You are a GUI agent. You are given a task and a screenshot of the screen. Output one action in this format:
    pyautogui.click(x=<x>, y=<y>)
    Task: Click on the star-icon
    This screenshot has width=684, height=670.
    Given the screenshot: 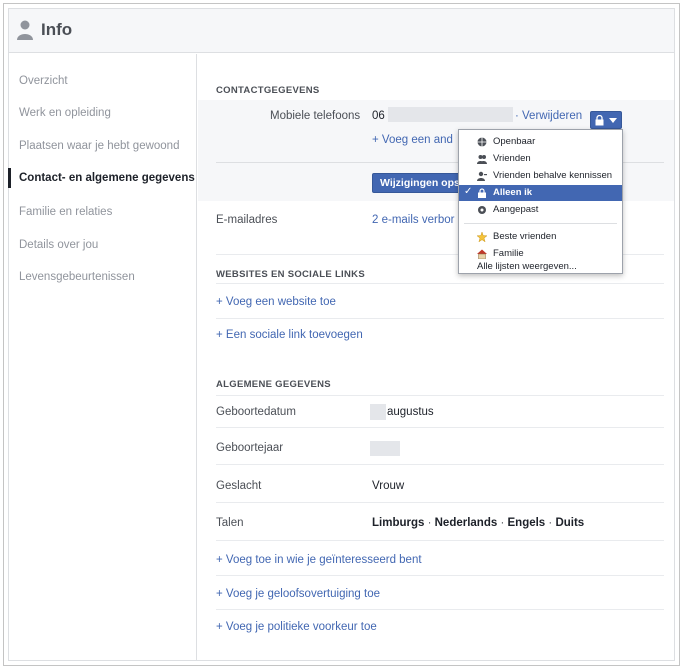 What is the action you would take?
    pyautogui.click(x=482, y=237)
    